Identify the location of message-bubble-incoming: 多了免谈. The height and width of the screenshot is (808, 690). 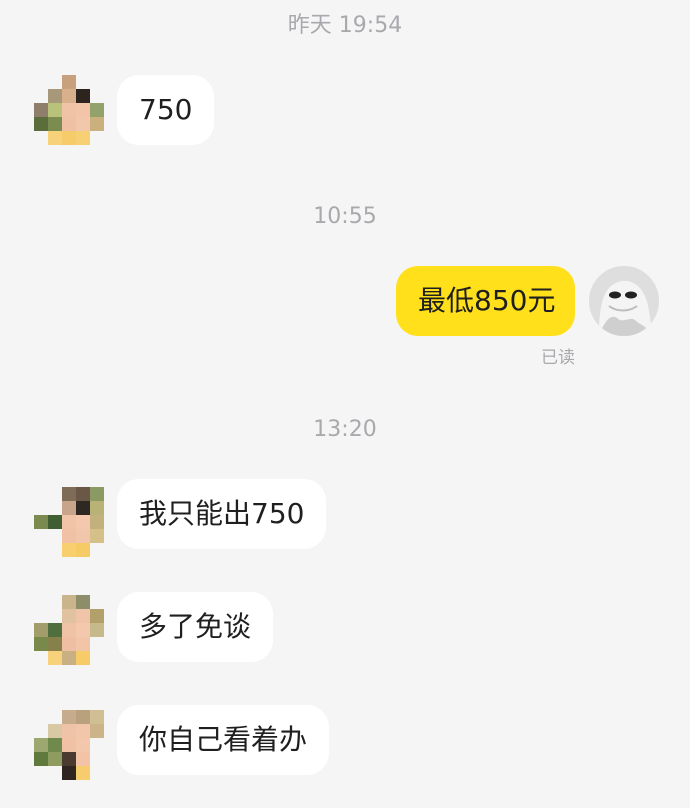
(195, 627).